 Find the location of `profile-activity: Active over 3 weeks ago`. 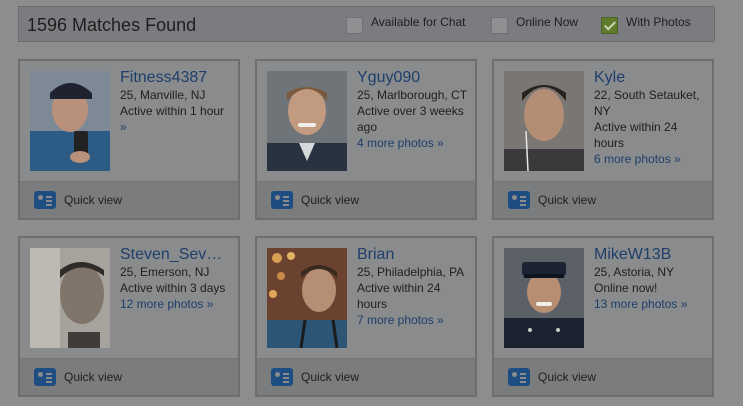

profile-activity: Active over 3 weeks ago is located at coordinates (410, 119).